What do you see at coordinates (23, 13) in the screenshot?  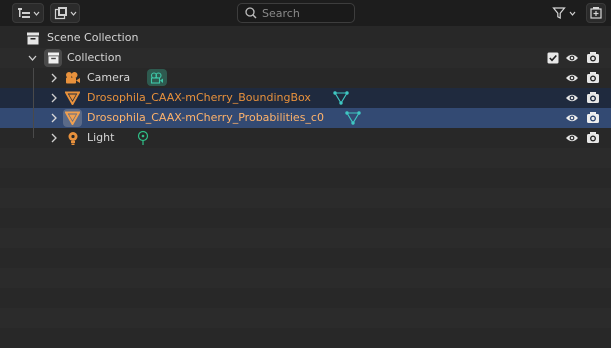 I see `outliner-display-mode-icon` at bounding box center [23, 13].